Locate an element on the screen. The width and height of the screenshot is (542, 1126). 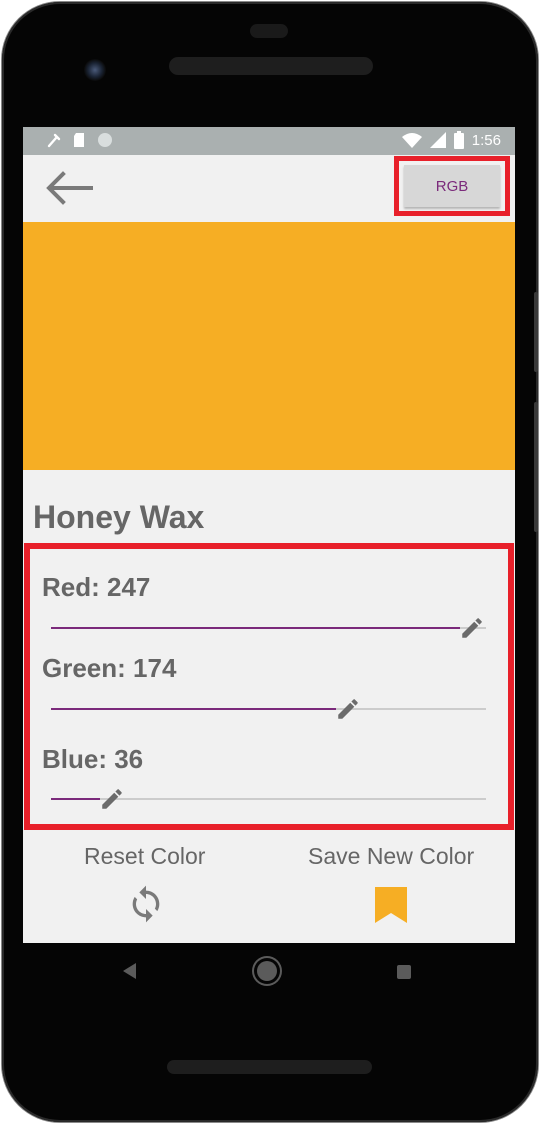
blue-slider-thumb is located at coordinates (112, 799).